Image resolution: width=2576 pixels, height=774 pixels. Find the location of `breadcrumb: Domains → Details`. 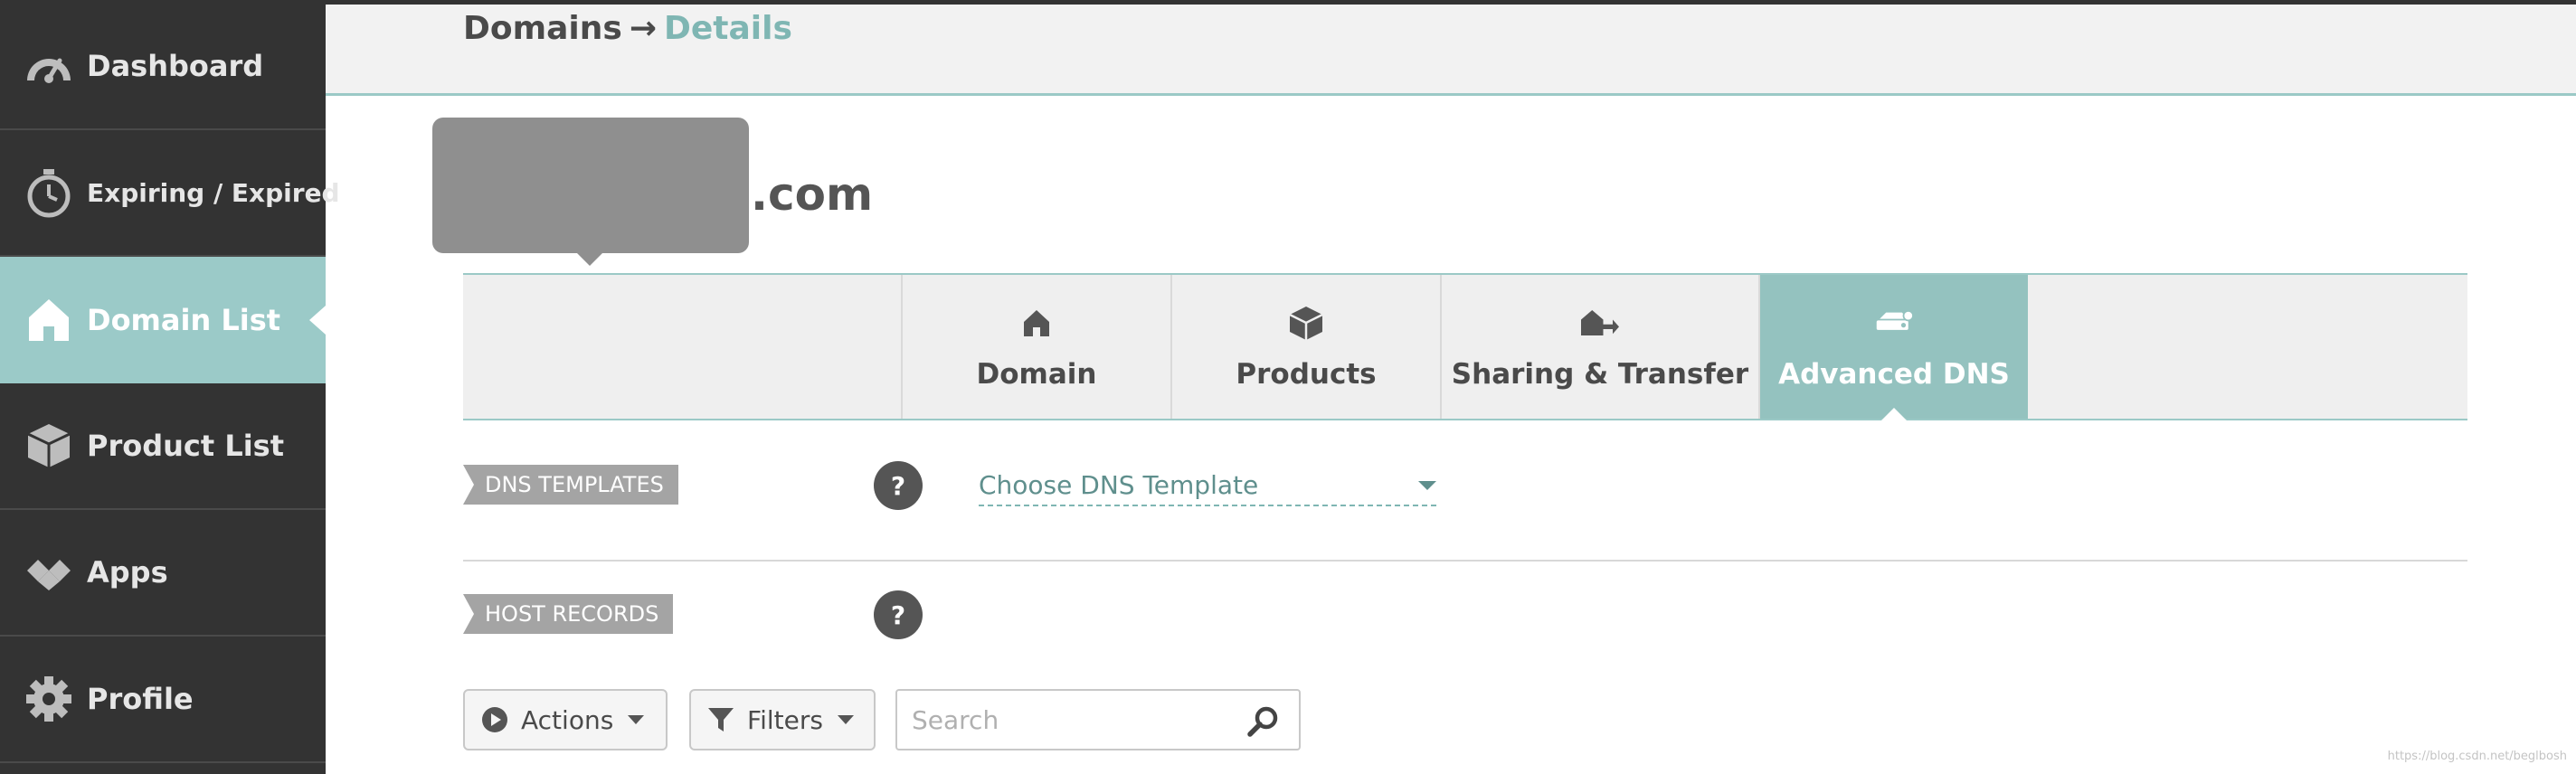

breadcrumb: Domains → Details is located at coordinates (627, 28).